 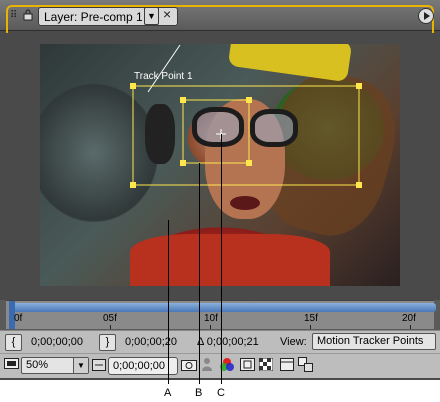 I want to click on snapshot-icon, so click(x=189, y=364).